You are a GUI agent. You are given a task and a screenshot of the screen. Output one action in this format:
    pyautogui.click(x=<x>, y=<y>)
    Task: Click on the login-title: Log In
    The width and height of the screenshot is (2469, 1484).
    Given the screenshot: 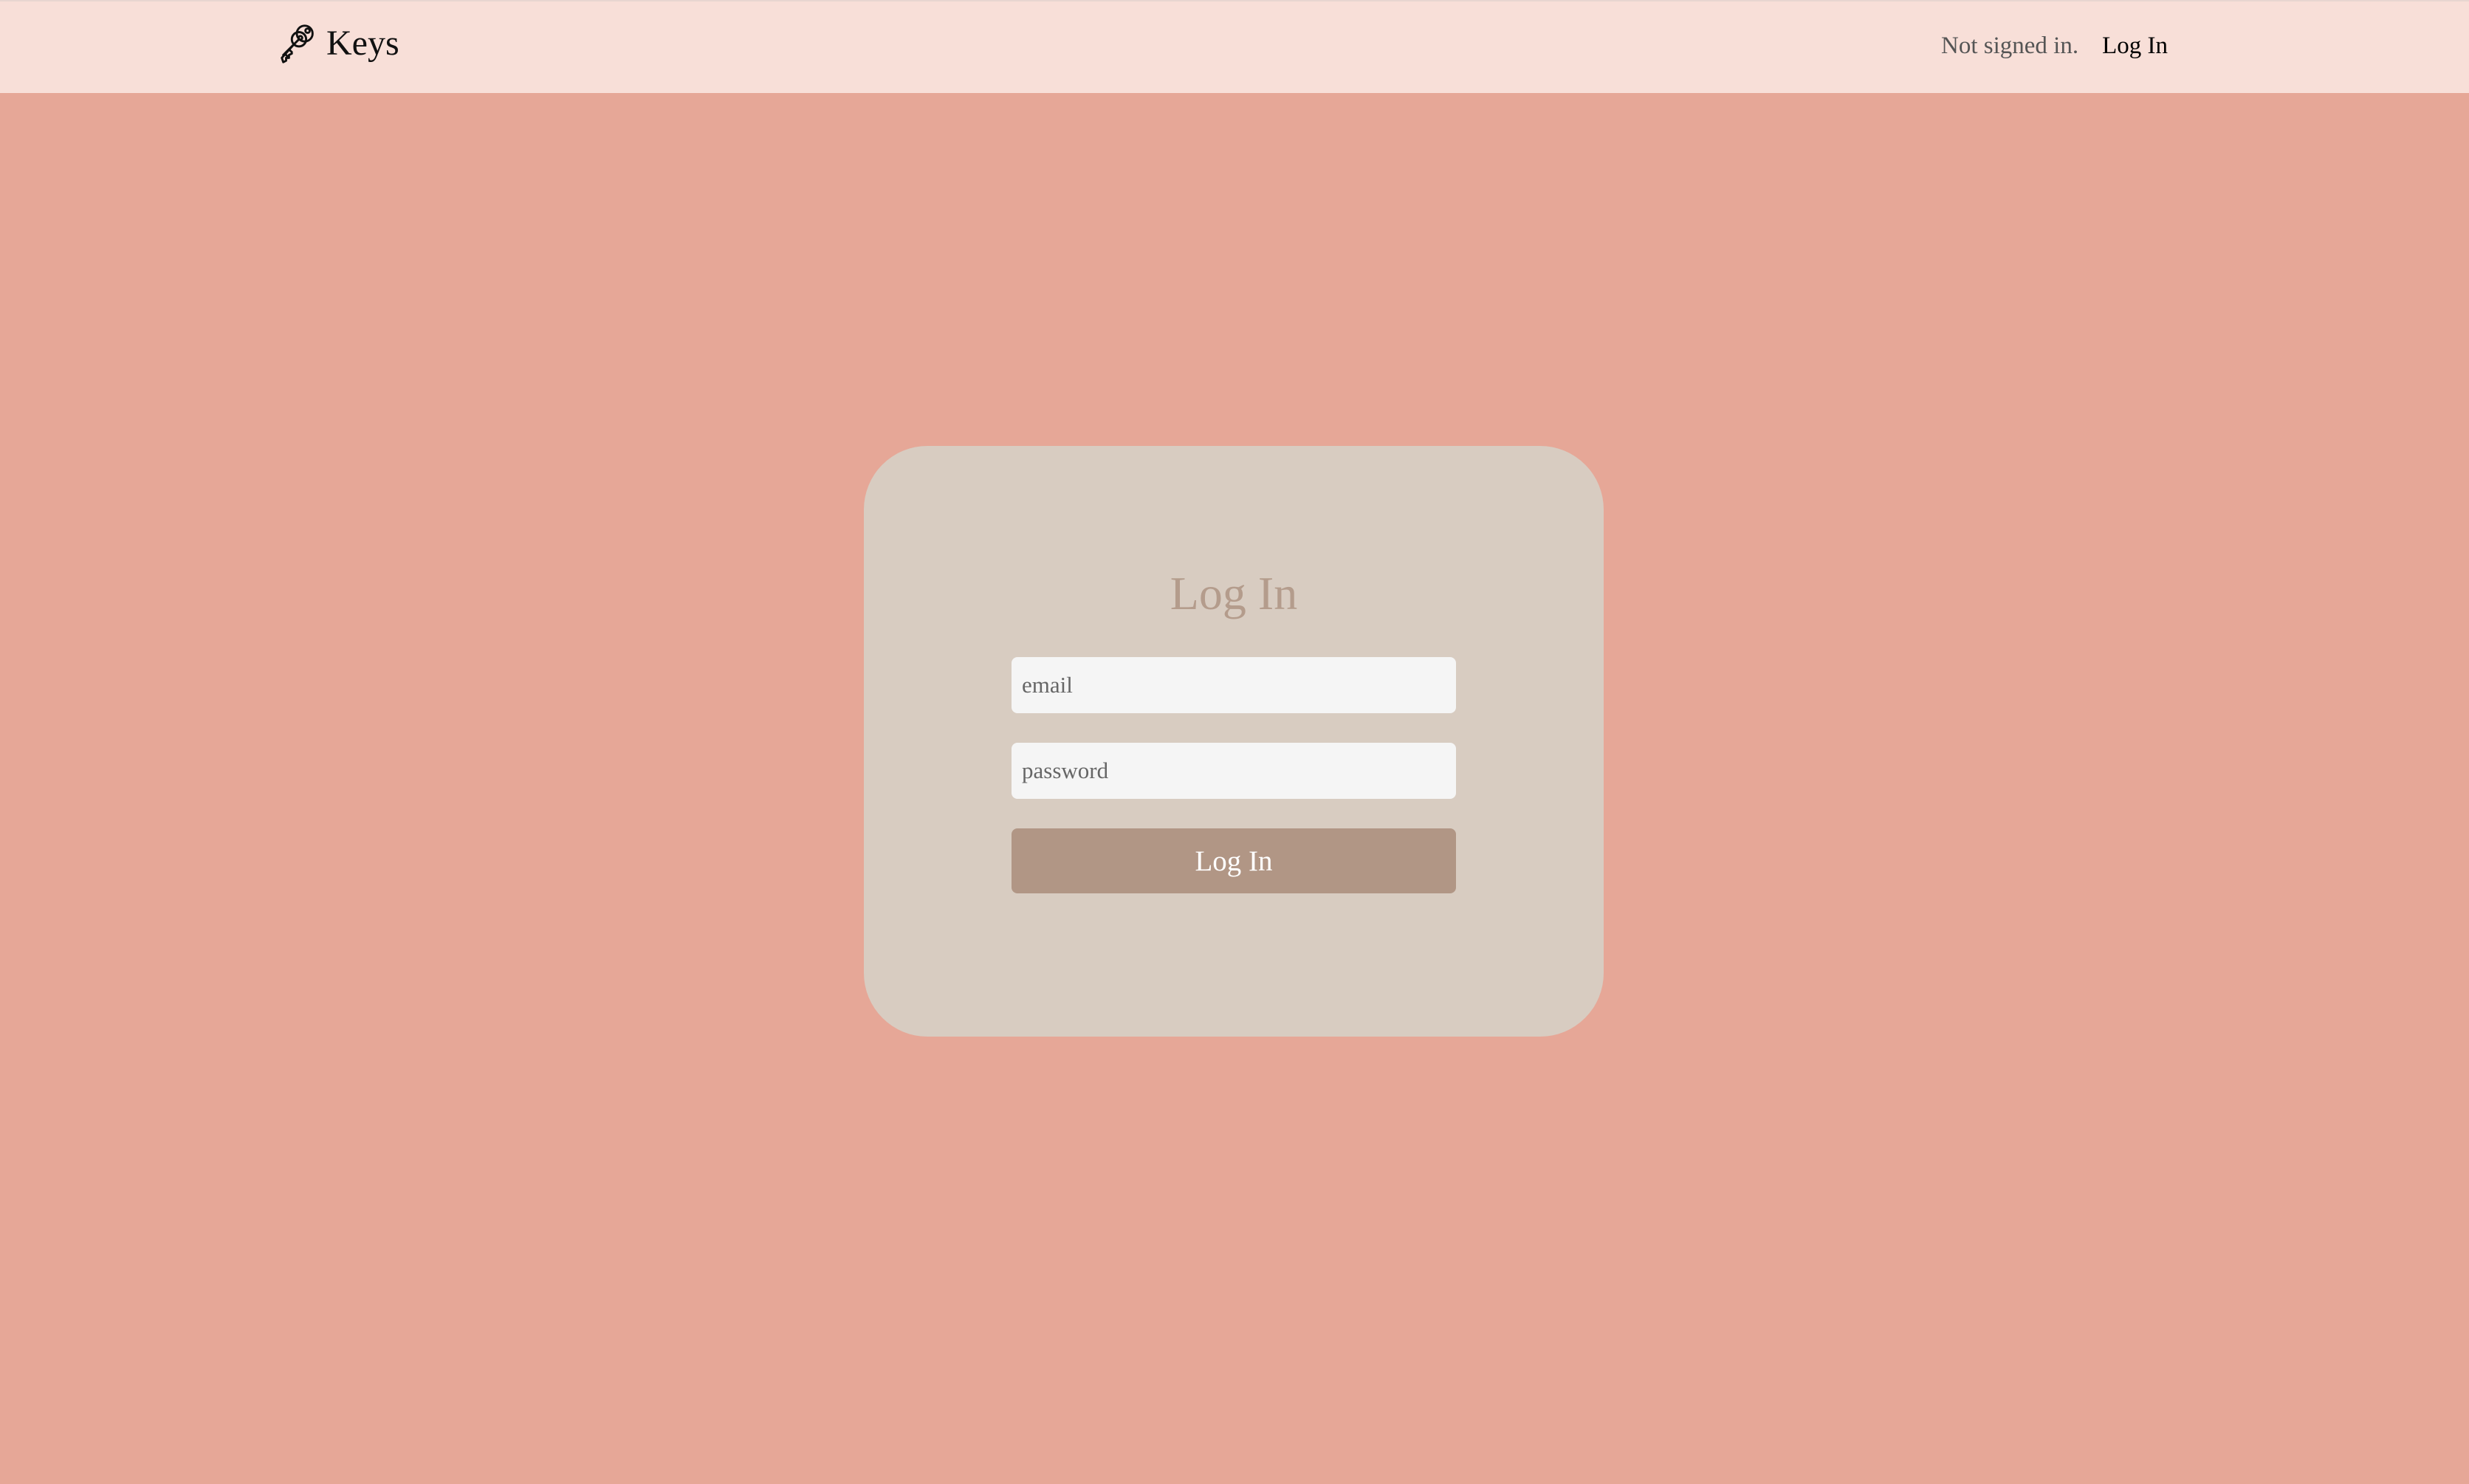 What is the action you would take?
    pyautogui.click(x=1234, y=593)
    